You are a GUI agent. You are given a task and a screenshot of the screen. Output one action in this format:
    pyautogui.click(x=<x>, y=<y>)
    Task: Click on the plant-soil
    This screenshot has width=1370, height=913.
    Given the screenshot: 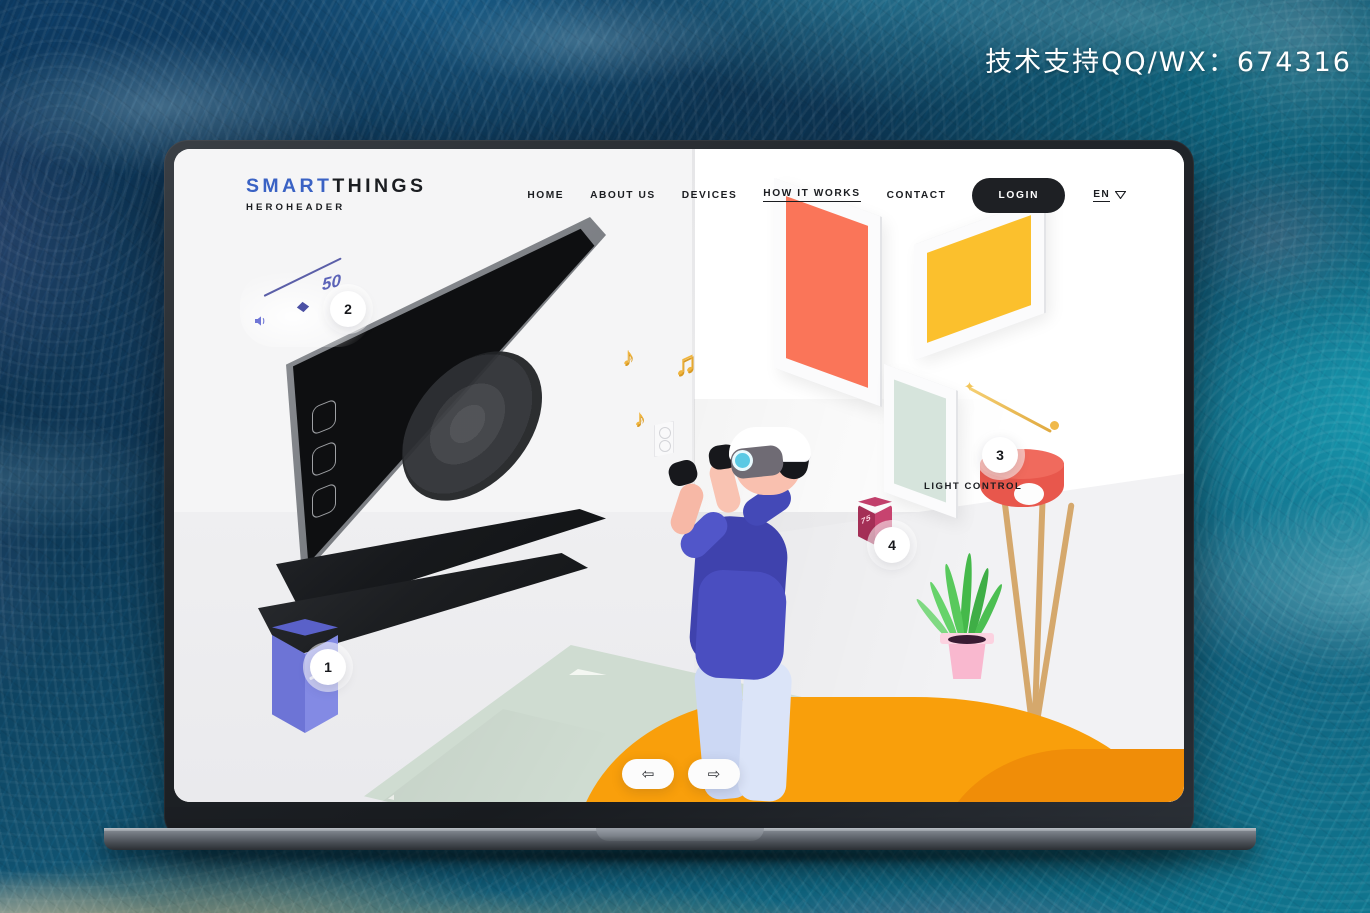 What is the action you would take?
    pyautogui.click(x=967, y=639)
    